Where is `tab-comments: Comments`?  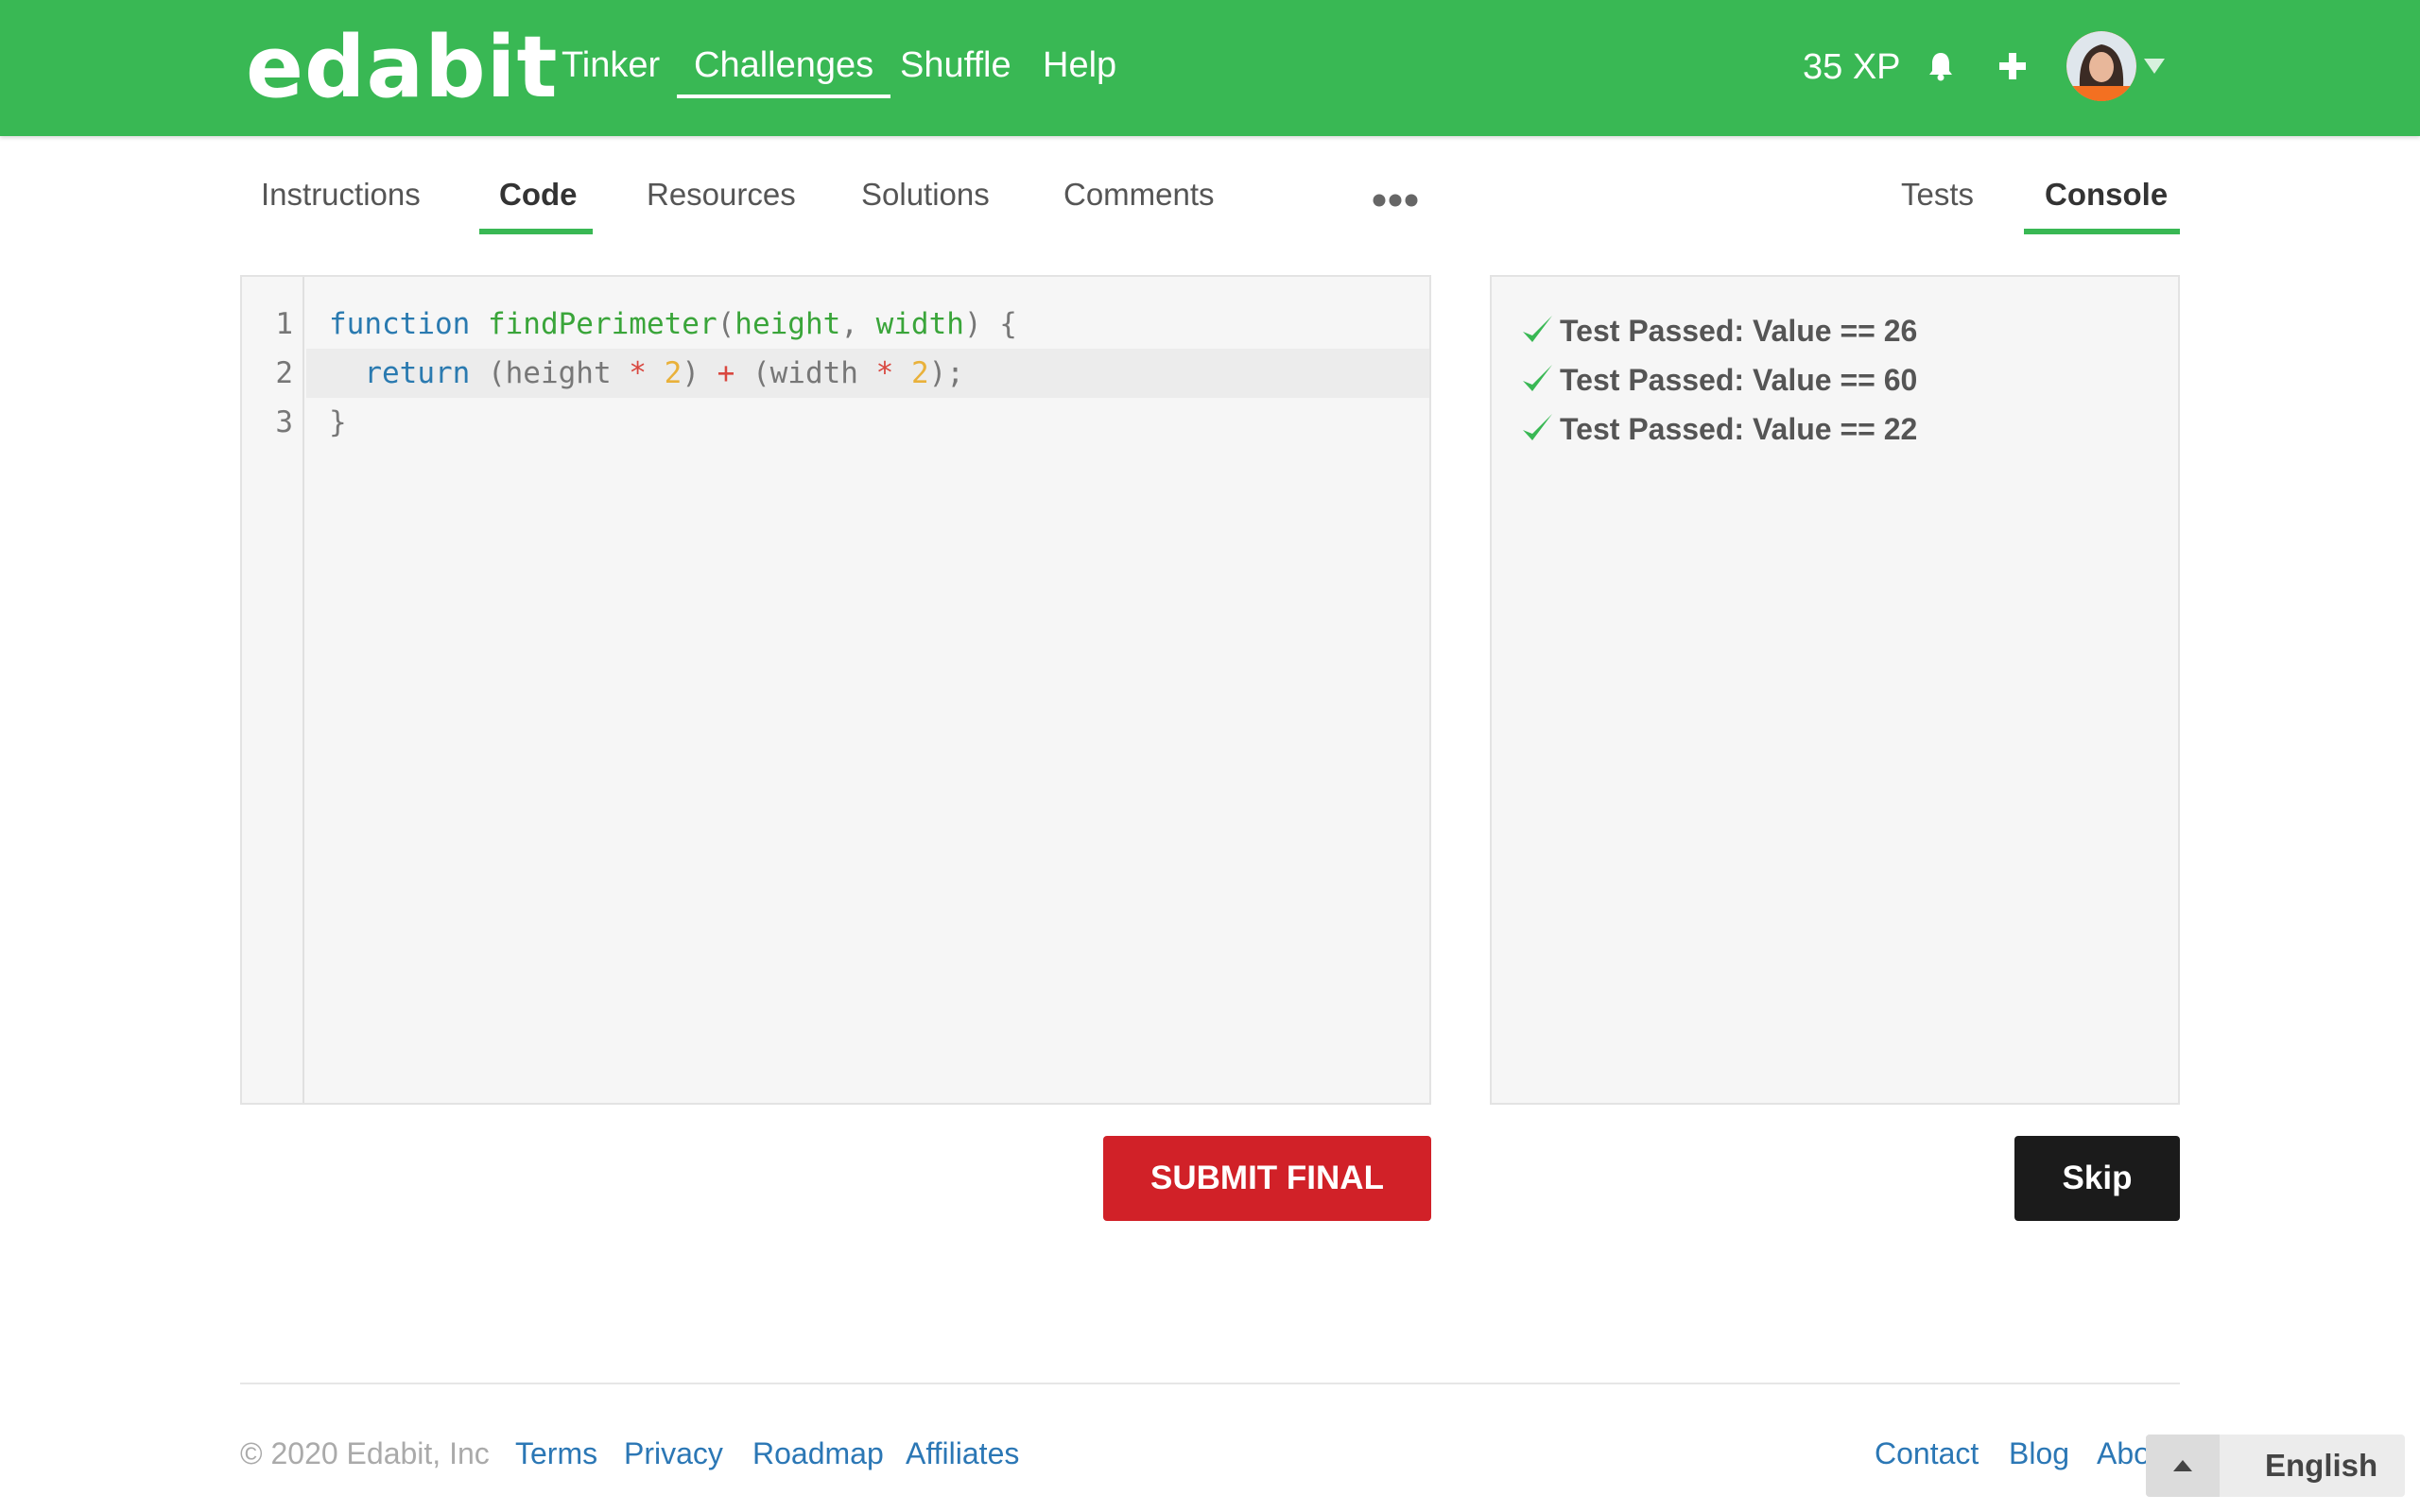
tab-comments: Comments is located at coordinates (1139, 194).